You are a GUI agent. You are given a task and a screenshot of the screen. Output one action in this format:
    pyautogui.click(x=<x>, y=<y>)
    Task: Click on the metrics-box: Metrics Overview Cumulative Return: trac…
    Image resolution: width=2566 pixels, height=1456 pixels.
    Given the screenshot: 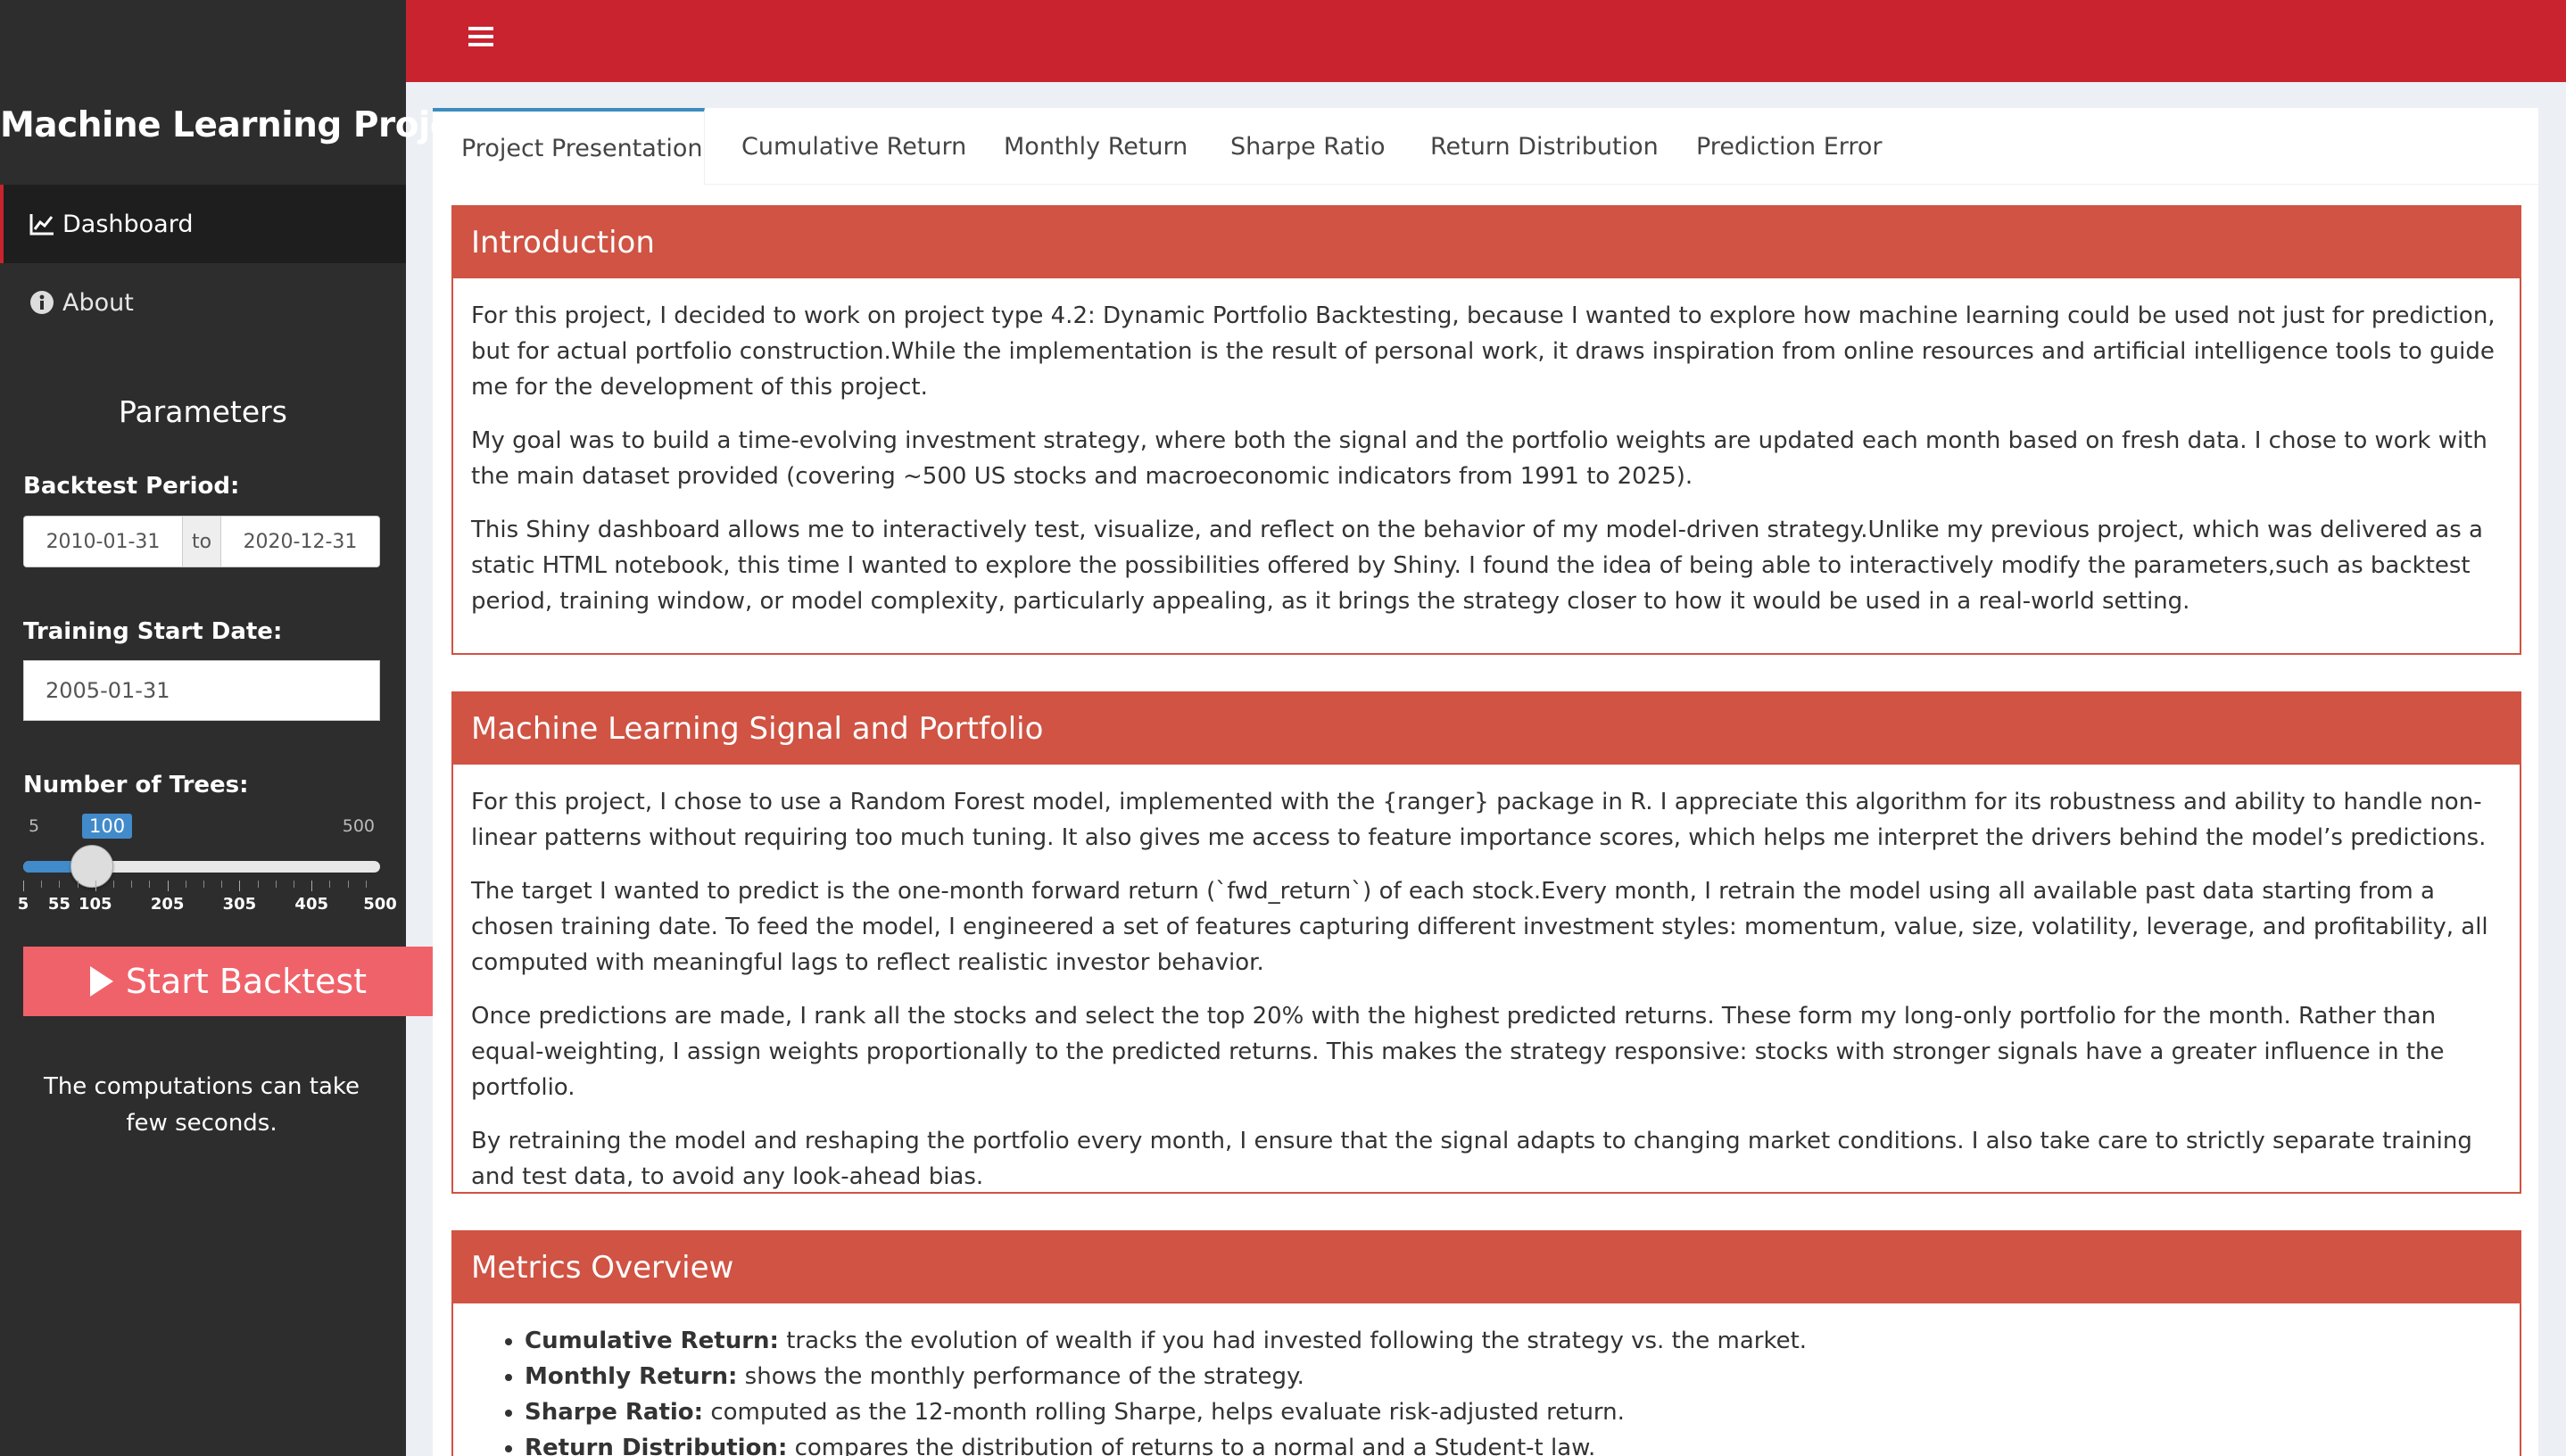 What is the action you would take?
    pyautogui.click(x=1486, y=1343)
    